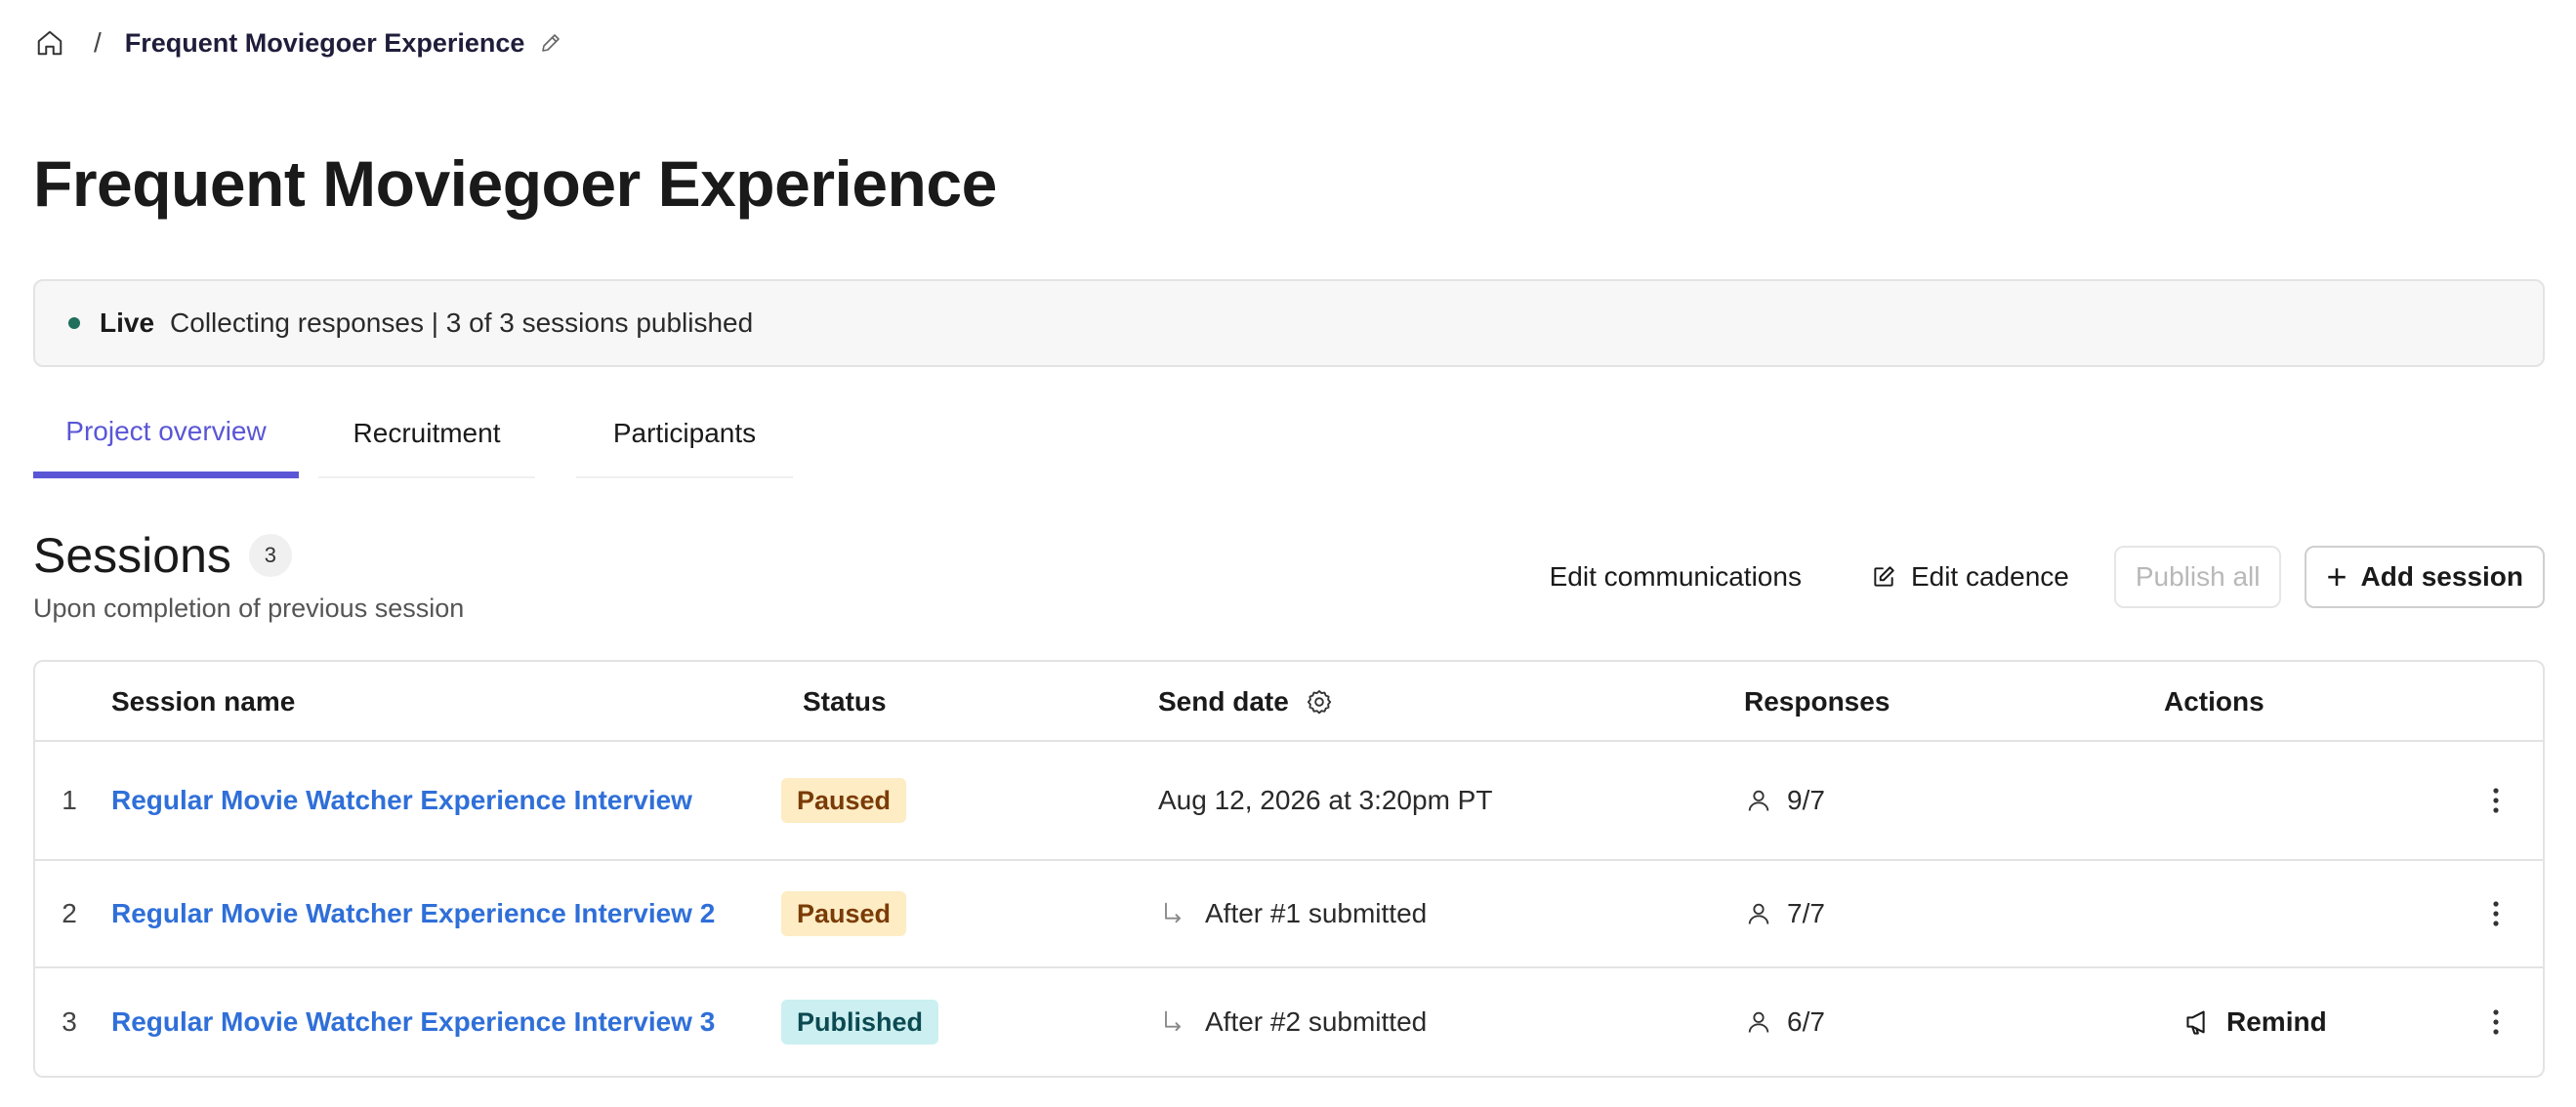 This screenshot has width=2576, height=1107. I want to click on responses-count: 9/7, so click(1806, 800).